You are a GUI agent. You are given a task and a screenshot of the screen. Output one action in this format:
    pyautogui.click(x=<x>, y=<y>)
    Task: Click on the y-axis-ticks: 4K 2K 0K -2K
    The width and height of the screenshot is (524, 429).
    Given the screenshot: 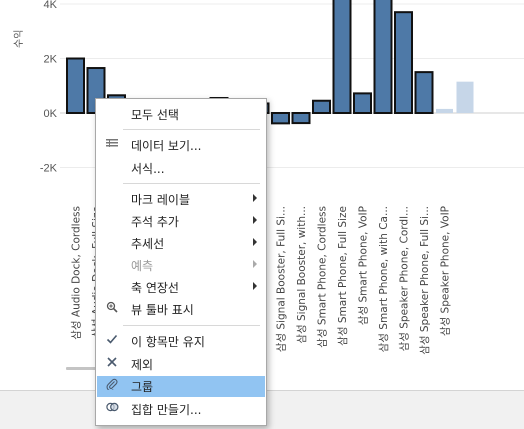 What is the action you would take?
    pyautogui.click(x=49, y=87)
    